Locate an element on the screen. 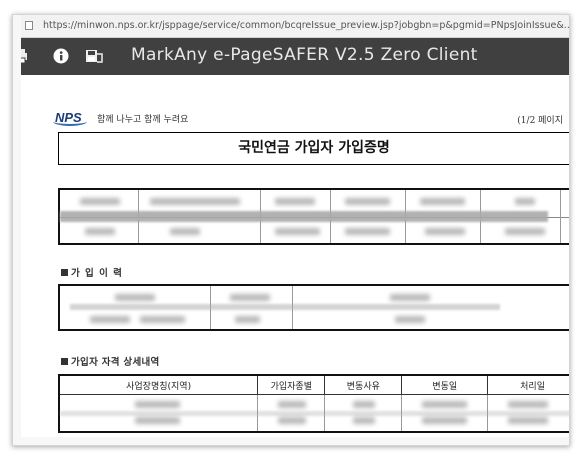 Image resolution: width=582 pixels, height=459 pixels. page-indicator: (1/2 페이지 is located at coordinates (540, 121).